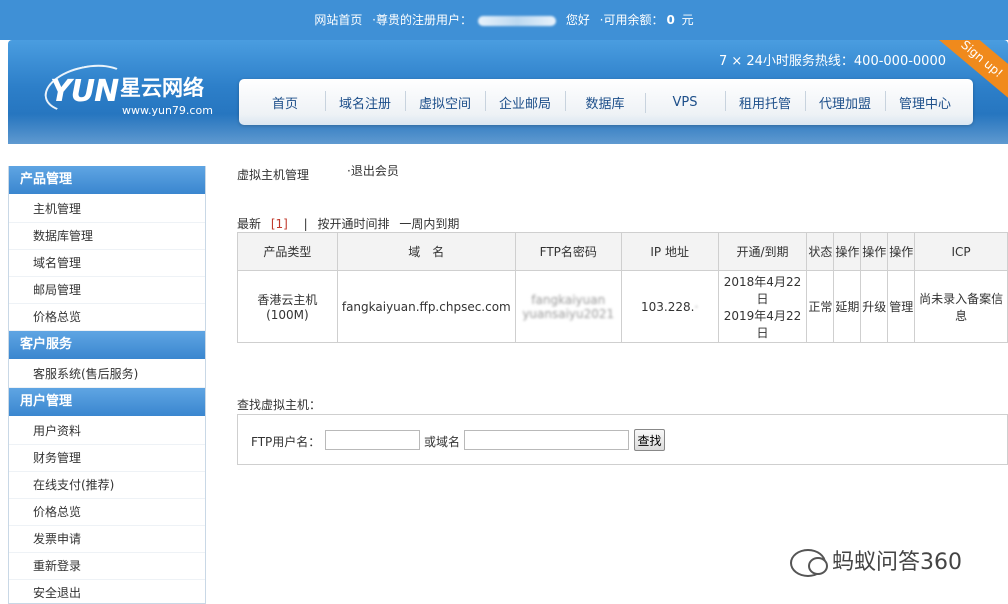 The height and width of the screenshot is (604, 1008). What do you see at coordinates (365, 101) in the screenshot?
I see `nav-domain-register: 域名注册` at bounding box center [365, 101].